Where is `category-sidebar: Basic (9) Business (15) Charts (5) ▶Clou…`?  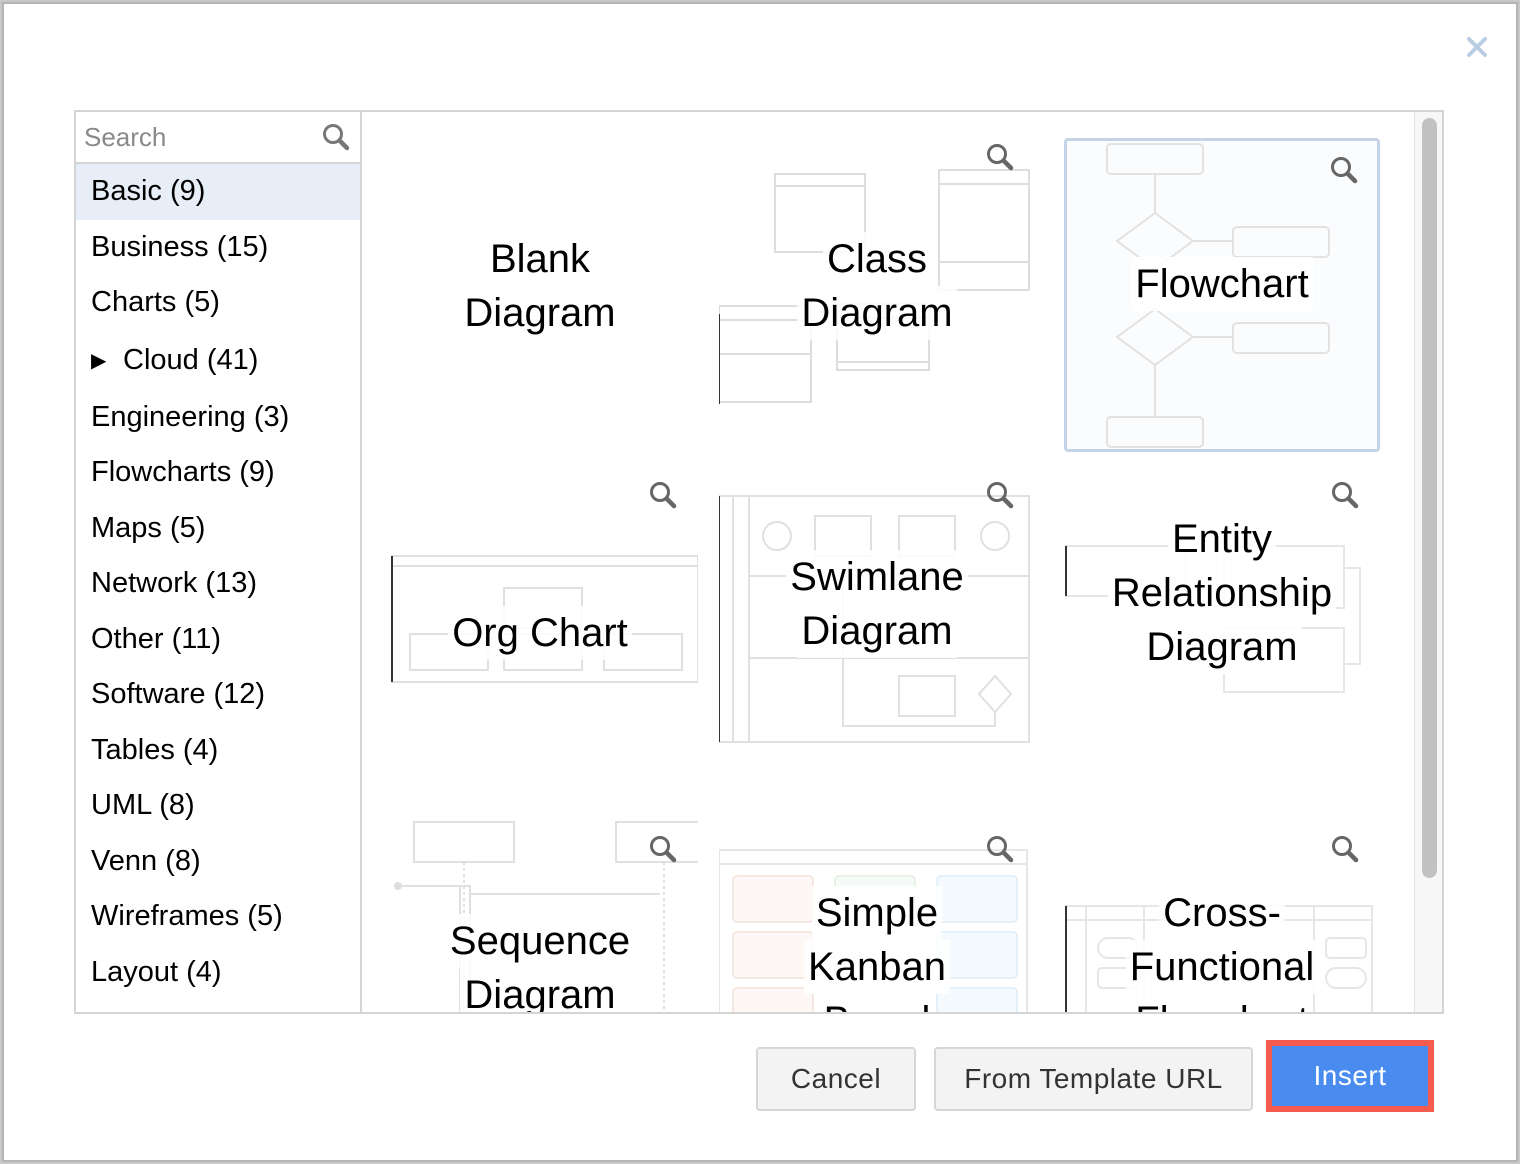 category-sidebar: Basic (9) Business (15) Charts (5) ▶Clou… is located at coordinates (219, 562).